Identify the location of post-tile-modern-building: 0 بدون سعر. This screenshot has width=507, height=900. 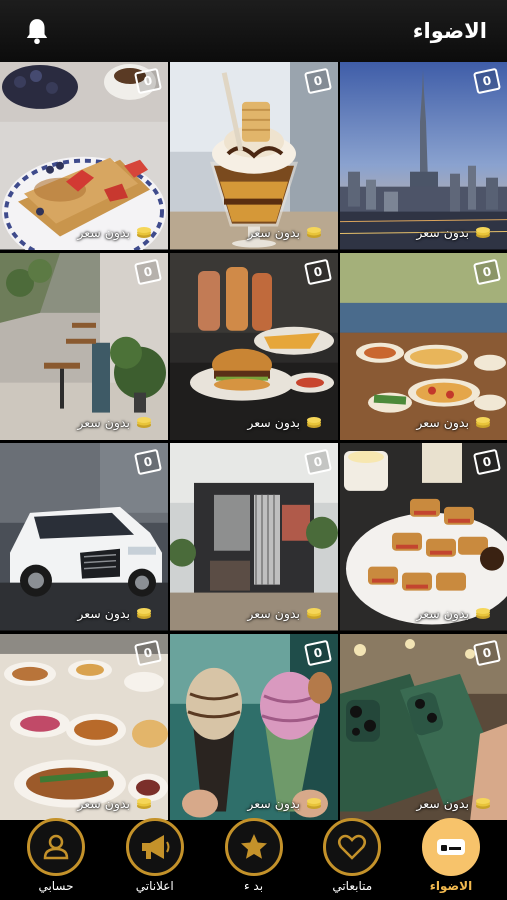
(254, 537).